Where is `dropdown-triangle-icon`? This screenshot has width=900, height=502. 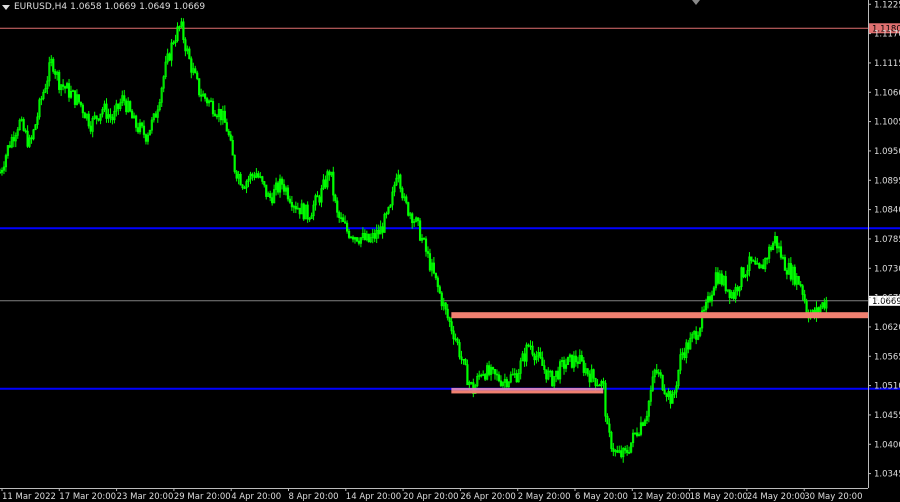 dropdown-triangle-icon is located at coordinates (6, 7).